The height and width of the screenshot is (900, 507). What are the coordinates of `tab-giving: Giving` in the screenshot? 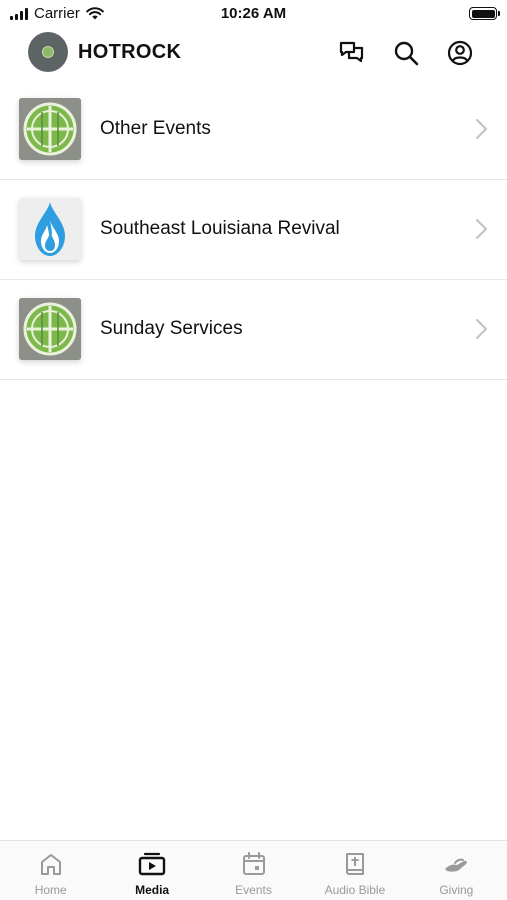 It's located at (456, 870).